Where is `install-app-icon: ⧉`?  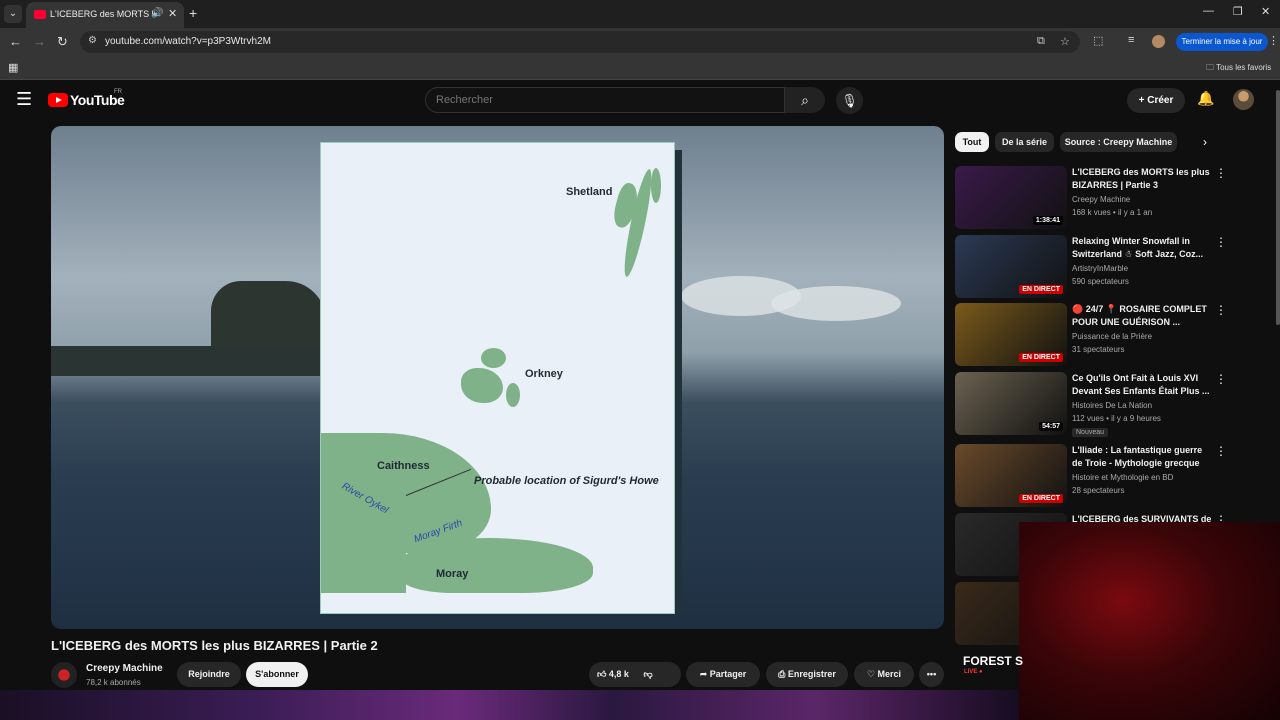
install-app-icon: ⧉ is located at coordinates (1041, 41).